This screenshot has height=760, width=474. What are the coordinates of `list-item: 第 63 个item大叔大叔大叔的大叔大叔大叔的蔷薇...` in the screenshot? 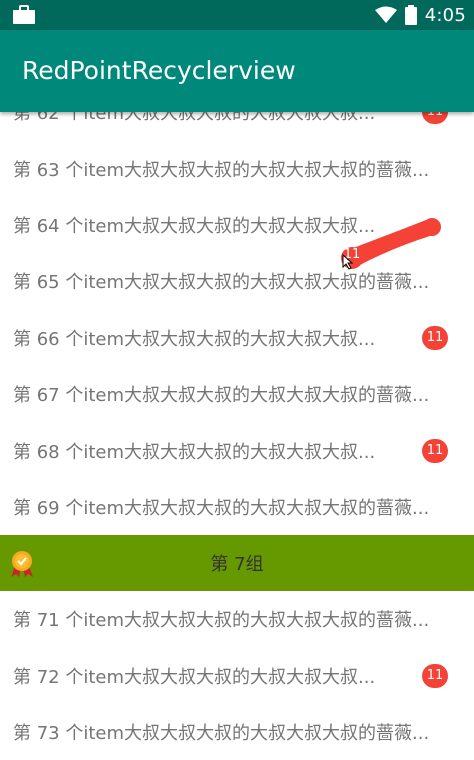 It's located at (237, 168).